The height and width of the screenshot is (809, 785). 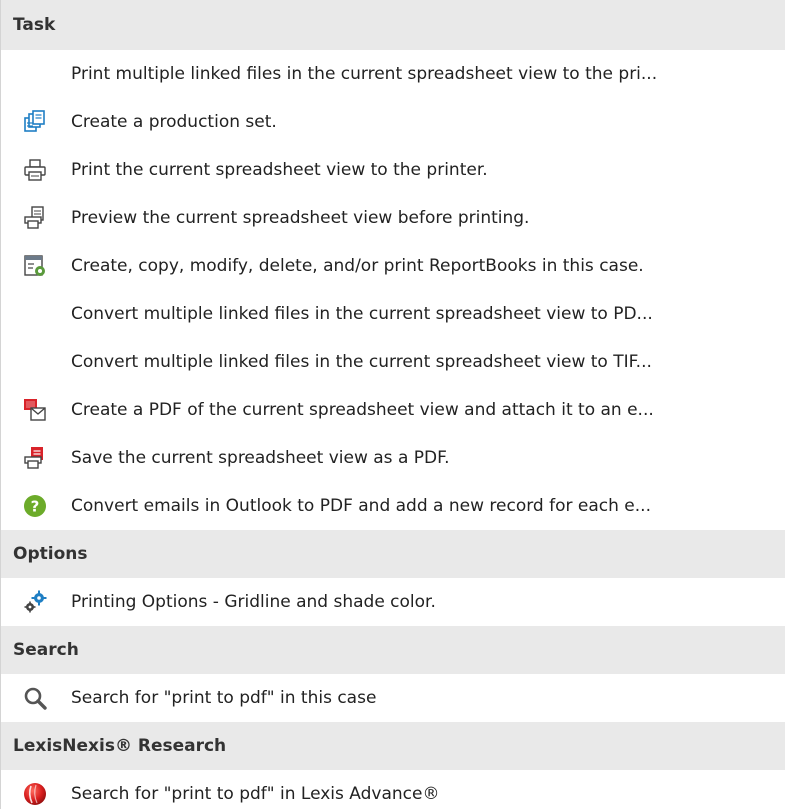 I want to click on production-set-icon, so click(x=34, y=121).